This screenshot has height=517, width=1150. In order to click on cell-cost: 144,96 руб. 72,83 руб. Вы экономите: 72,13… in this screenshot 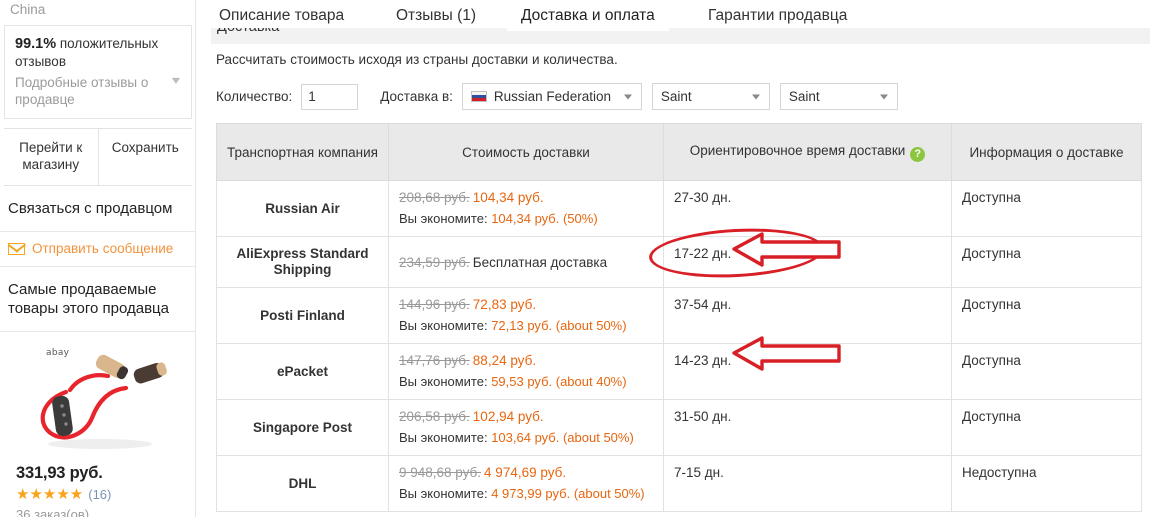, I will do `click(526, 315)`.